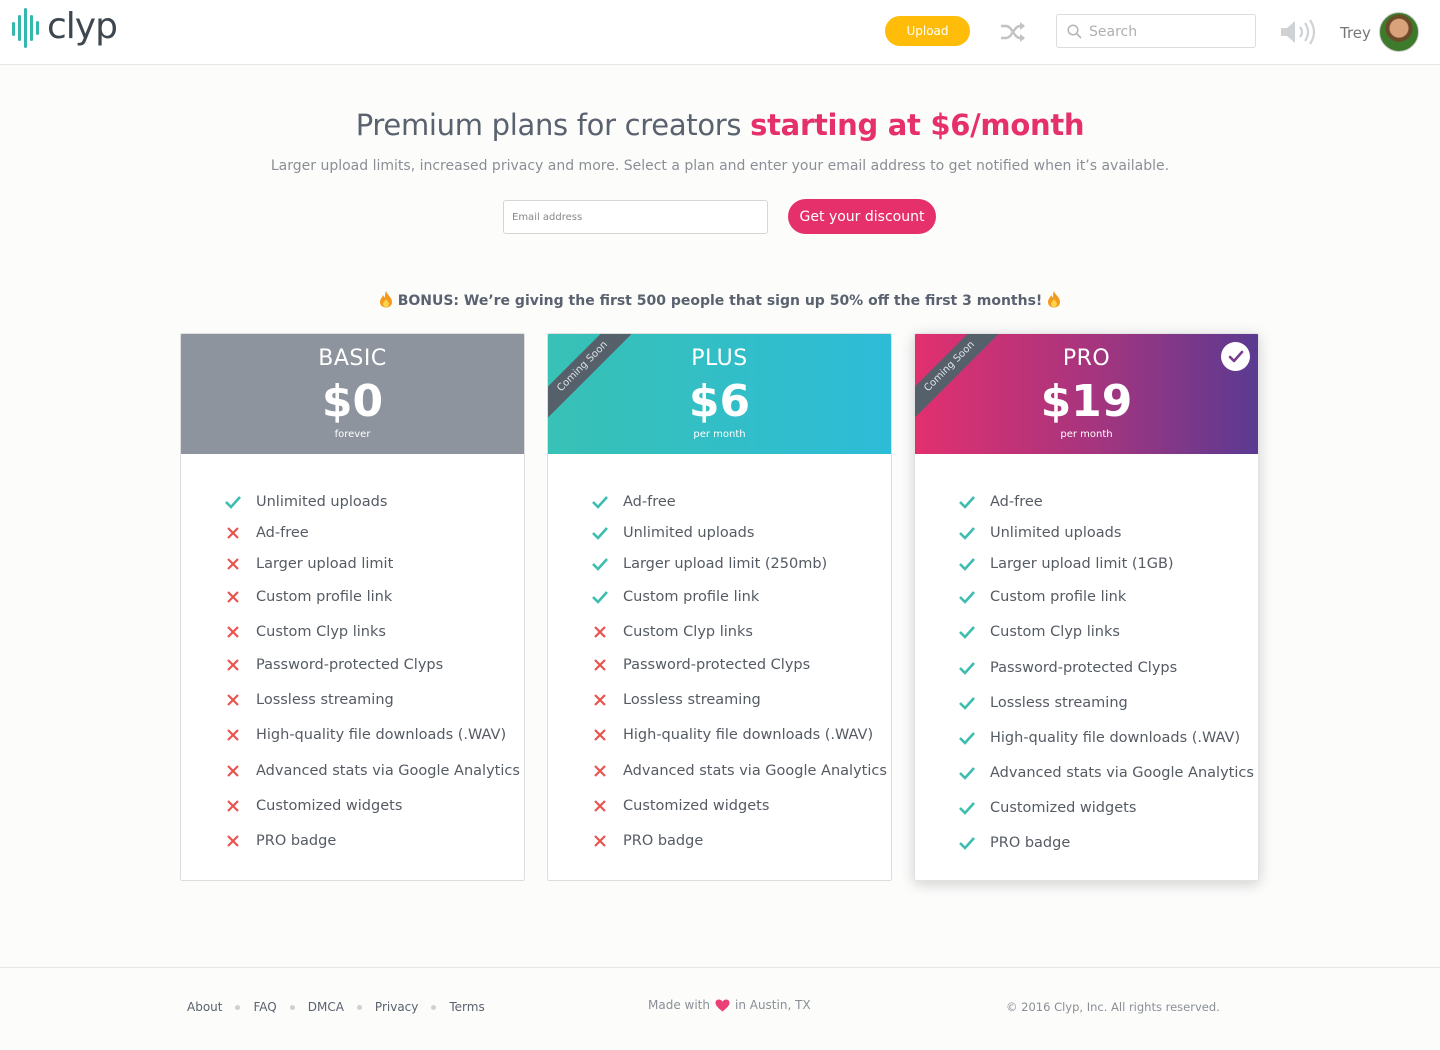 The height and width of the screenshot is (1050, 1440). What do you see at coordinates (385, 299) in the screenshot?
I see `fire-icon` at bounding box center [385, 299].